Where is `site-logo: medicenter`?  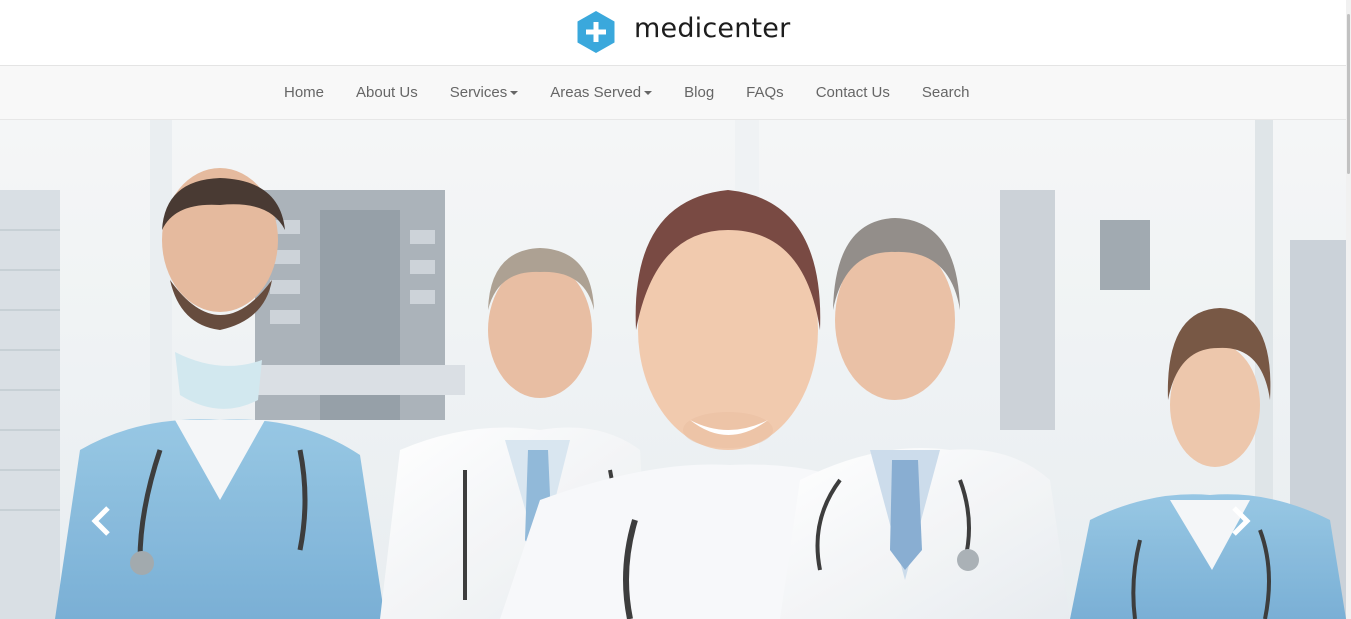
site-logo: medicenter is located at coordinates (683, 32).